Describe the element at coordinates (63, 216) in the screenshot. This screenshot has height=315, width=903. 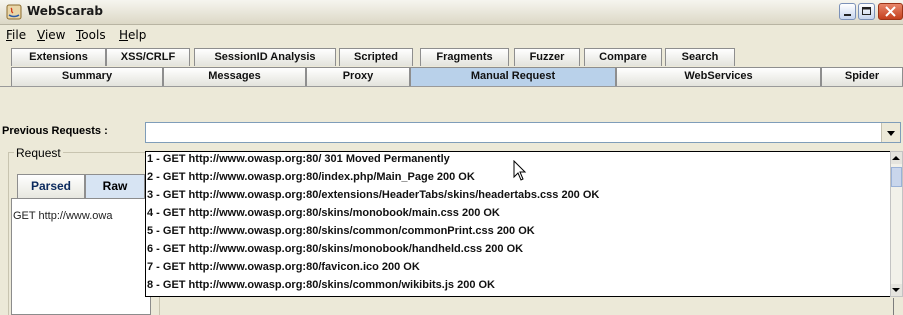
I see `raw-request-text: GET http://www.owa` at that location.